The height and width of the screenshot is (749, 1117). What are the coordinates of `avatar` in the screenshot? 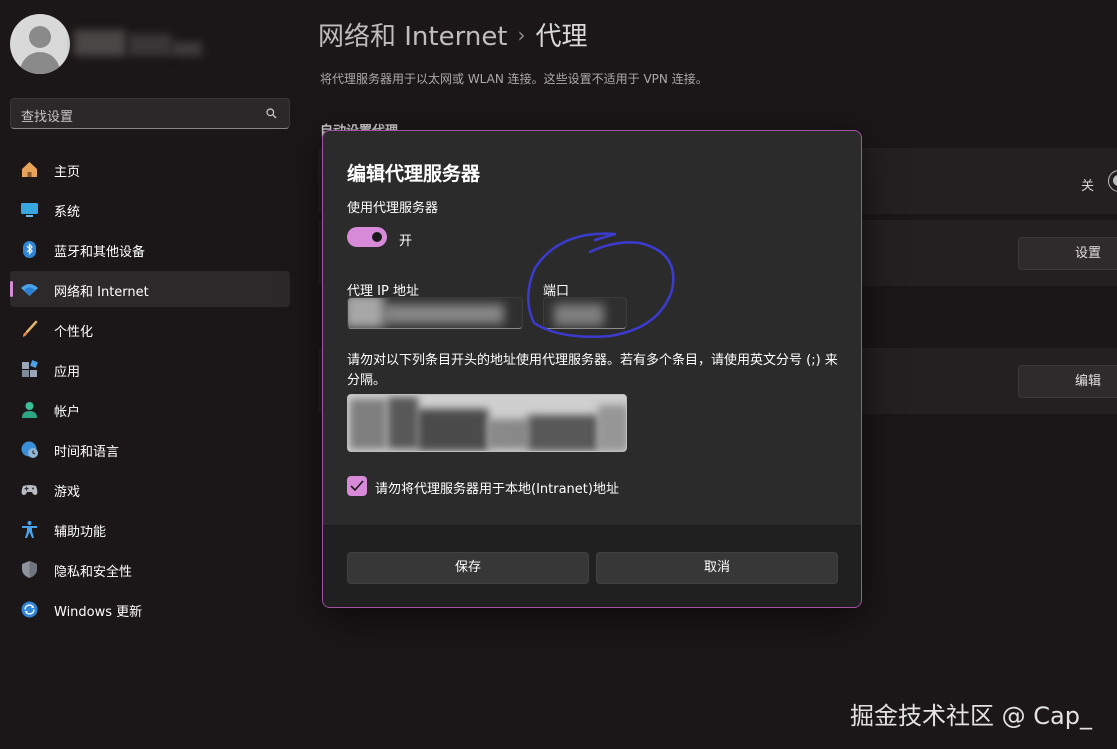 It's located at (40, 44).